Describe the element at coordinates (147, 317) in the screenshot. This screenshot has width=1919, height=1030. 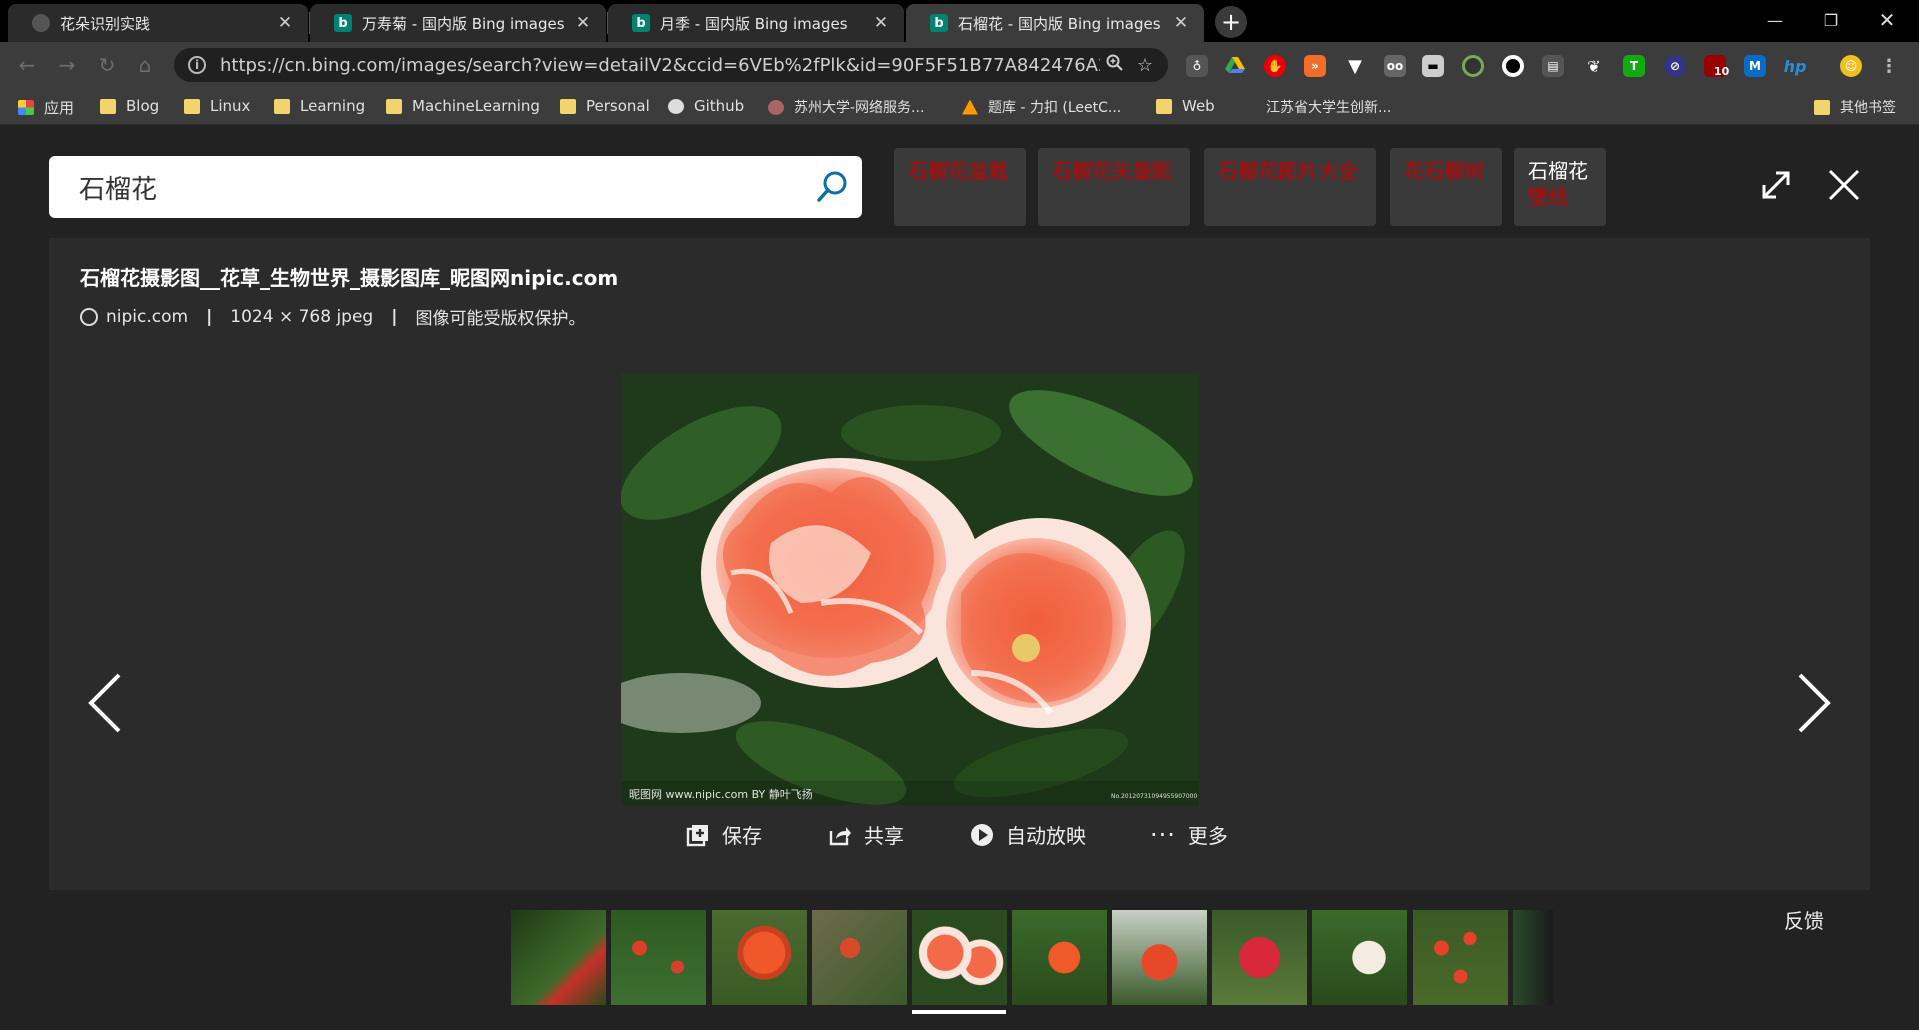
I see `source-domain: nipic.com` at that location.